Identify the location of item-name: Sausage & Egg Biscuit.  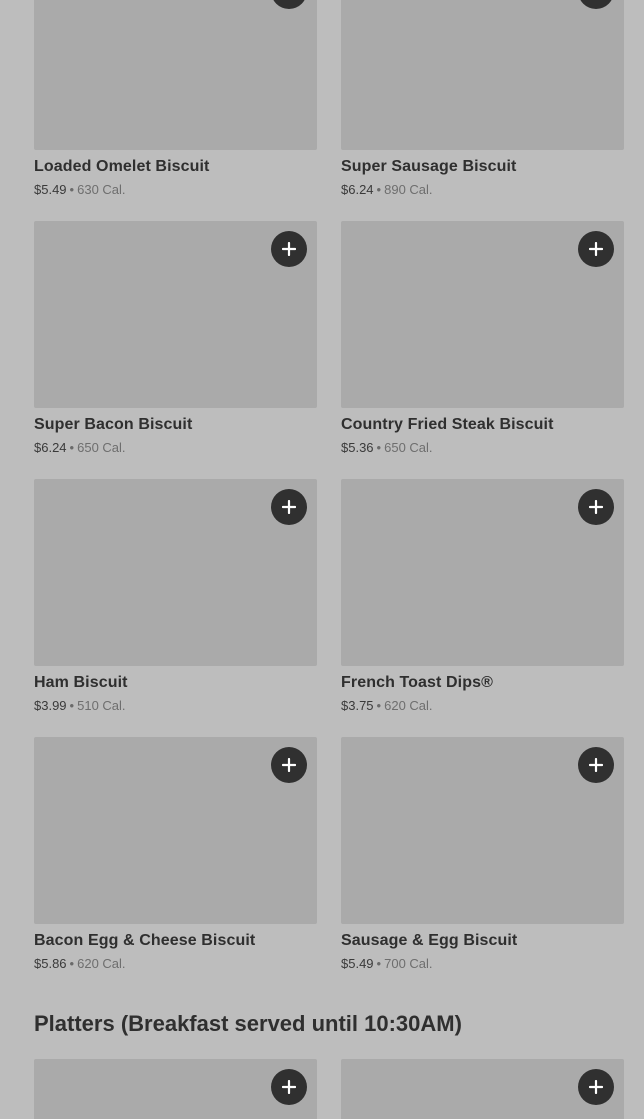
(429, 941).